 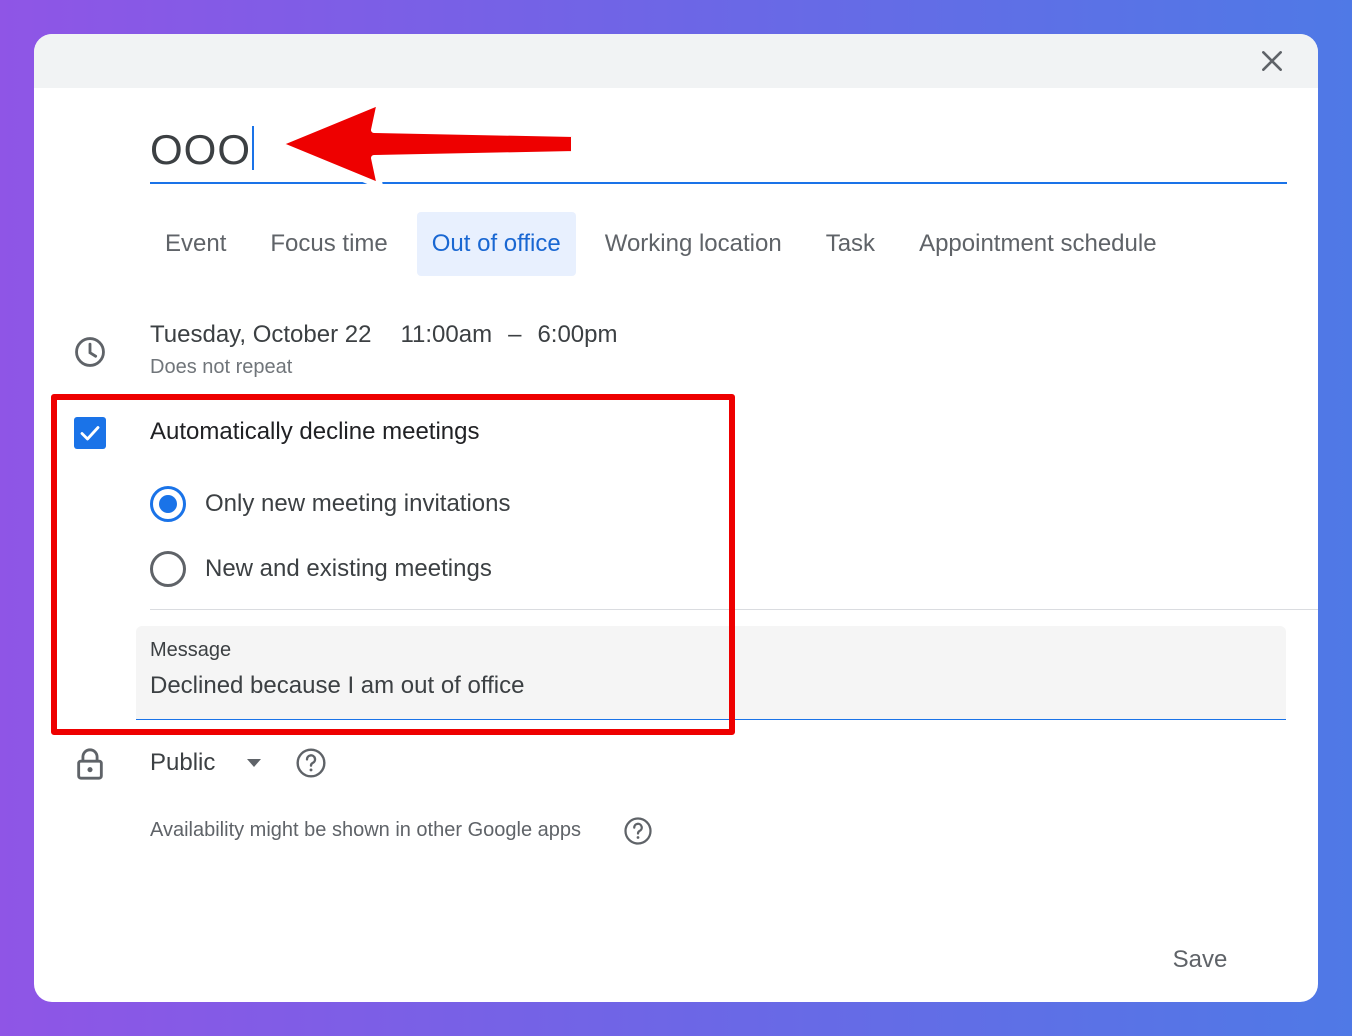 I want to click on close-button, so click(x=1272, y=61).